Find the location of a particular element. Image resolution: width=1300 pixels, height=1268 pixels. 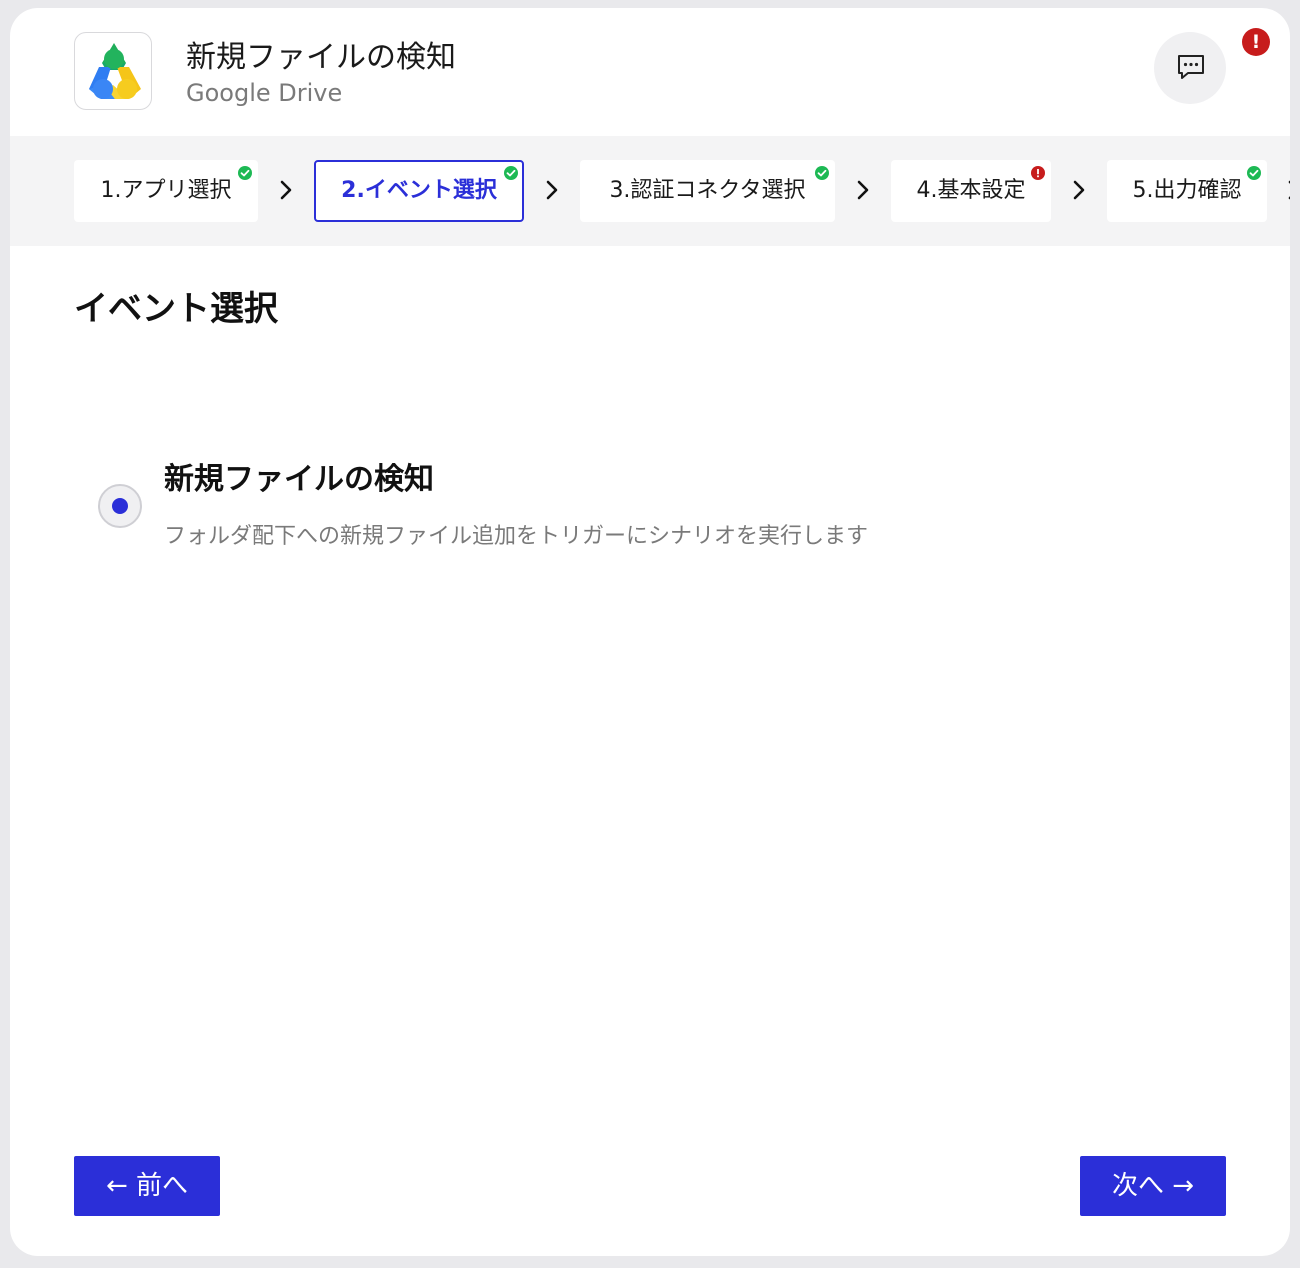

step-basic-settings: 4.基本設定 is located at coordinates (971, 191).